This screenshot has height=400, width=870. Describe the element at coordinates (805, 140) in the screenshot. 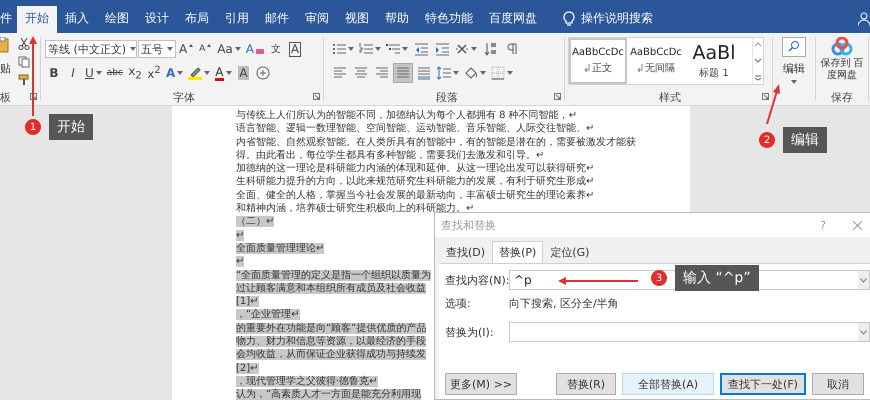

I see `callout-label: 编辑` at that location.